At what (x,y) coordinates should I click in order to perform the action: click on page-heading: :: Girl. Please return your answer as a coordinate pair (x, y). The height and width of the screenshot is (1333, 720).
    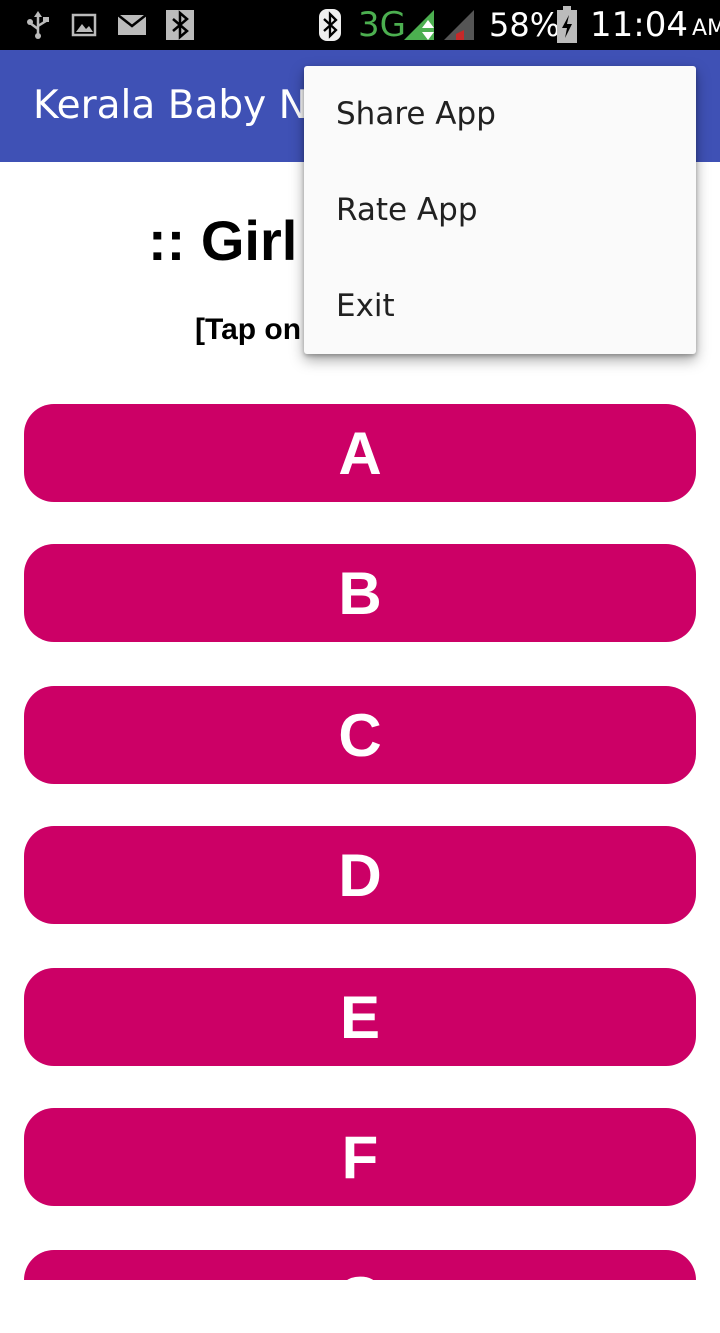
    Looking at the image, I should click on (223, 240).